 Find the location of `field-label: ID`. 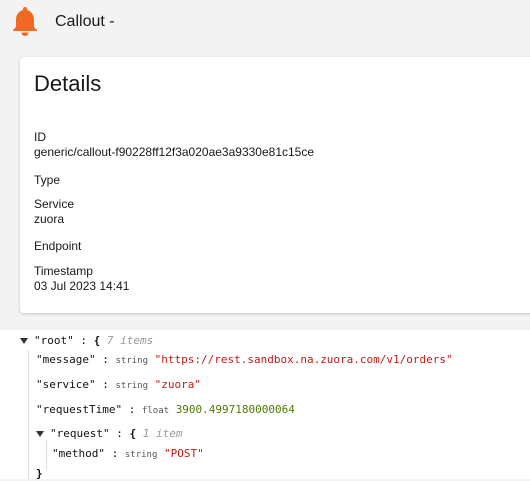

field-label: ID is located at coordinates (40, 137).